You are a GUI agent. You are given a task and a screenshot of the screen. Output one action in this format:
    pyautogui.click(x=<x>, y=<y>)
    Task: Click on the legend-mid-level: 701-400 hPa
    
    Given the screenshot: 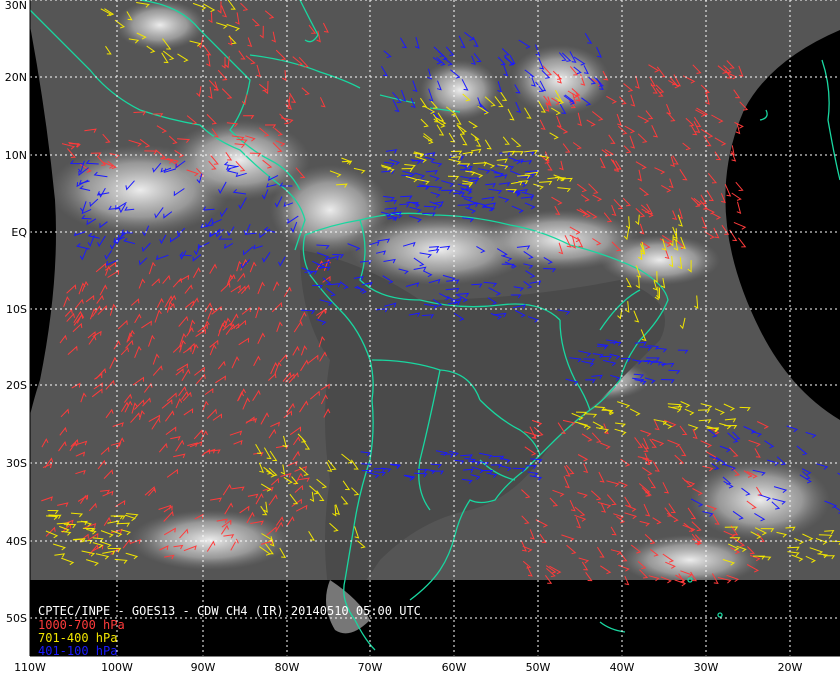 What is the action you would take?
    pyautogui.click(x=77, y=638)
    